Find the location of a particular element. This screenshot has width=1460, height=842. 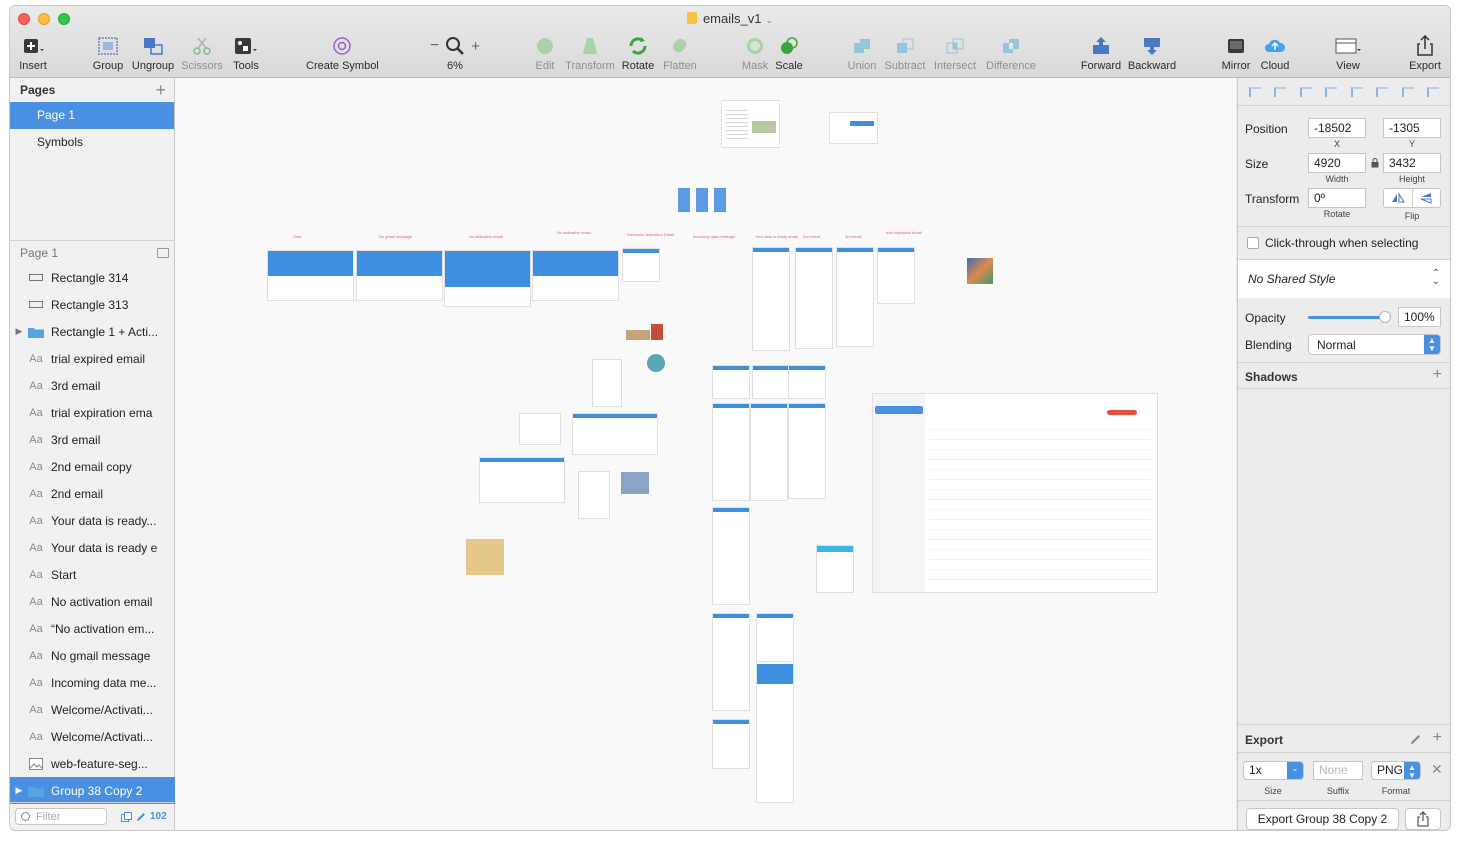

cloud-button: Cloud is located at coordinates (1275, 54).